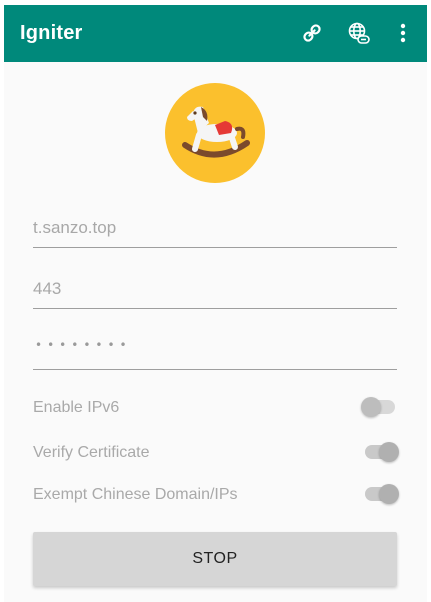  Describe the element at coordinates (215, 133) in the screenshot. I see `rocking-horse-icon` at that location.